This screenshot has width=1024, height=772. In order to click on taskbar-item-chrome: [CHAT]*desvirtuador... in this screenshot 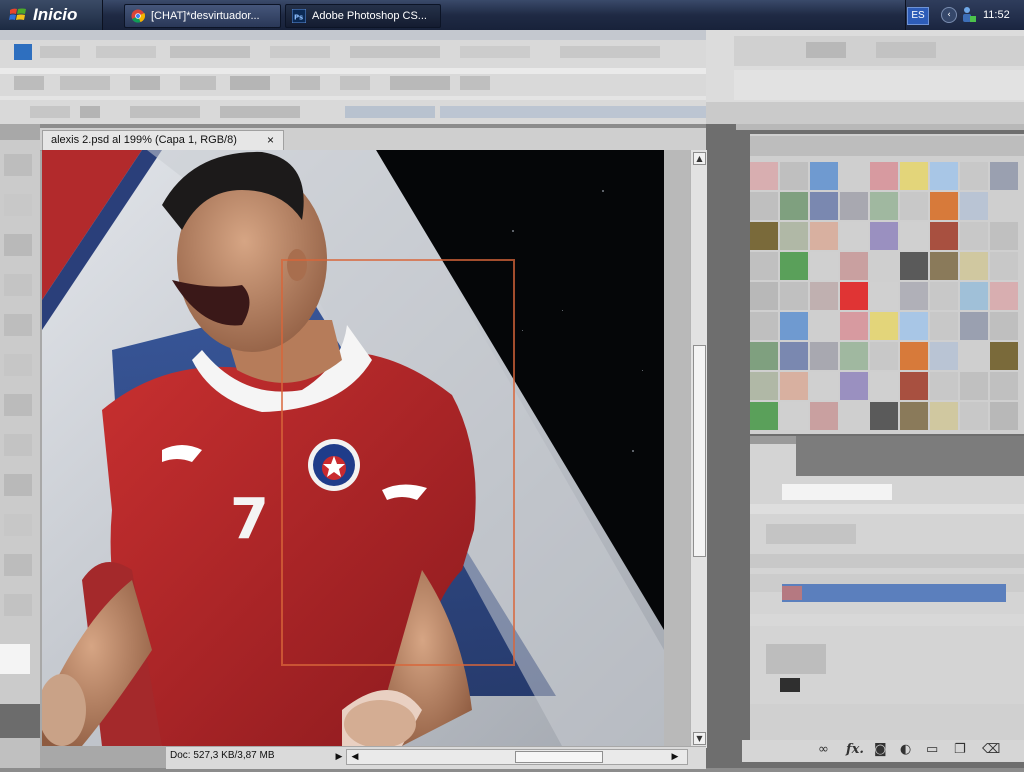, I will do `click(202, 16)`.